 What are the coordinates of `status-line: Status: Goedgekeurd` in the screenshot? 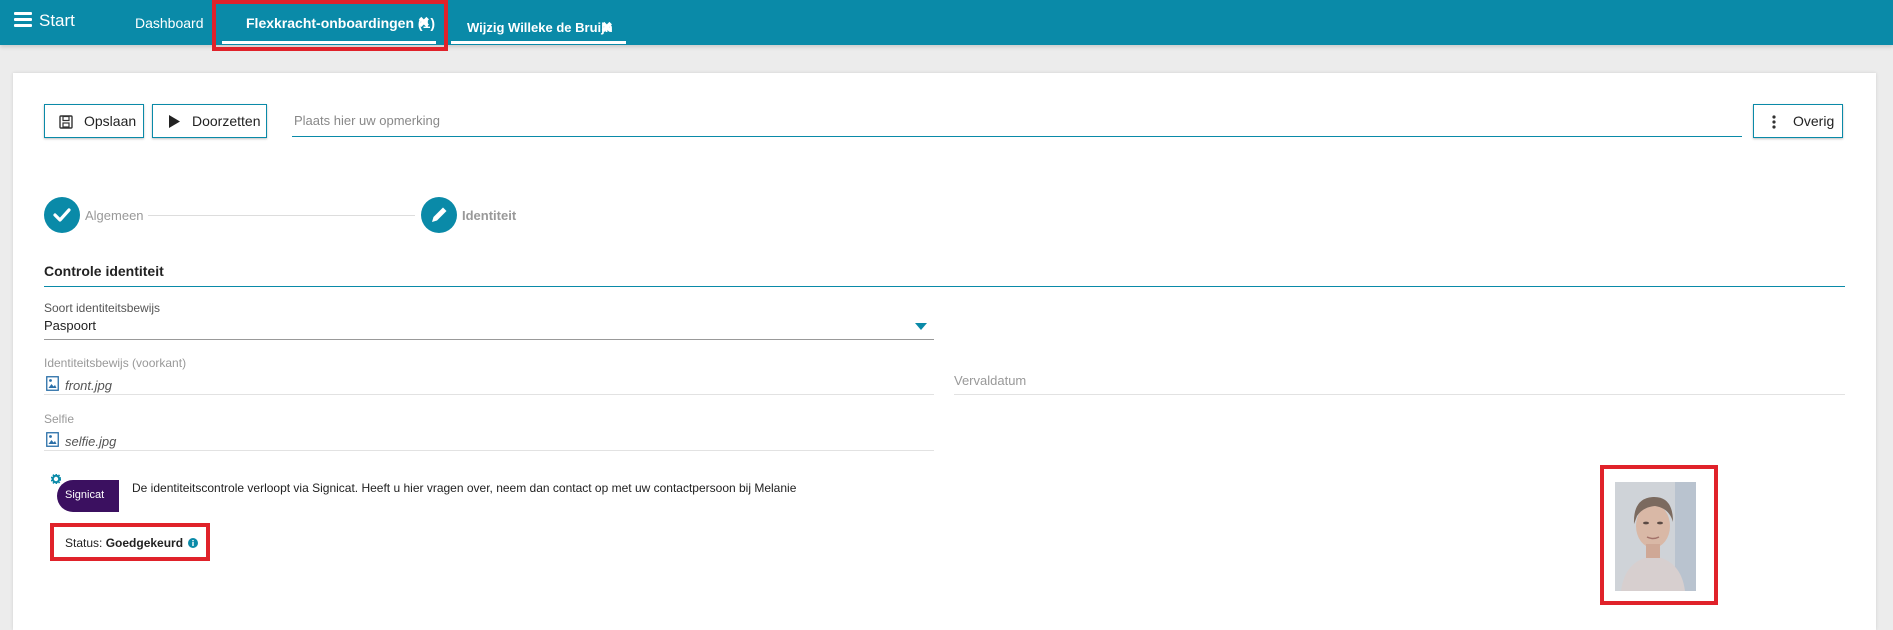 It's located at (132, 543).